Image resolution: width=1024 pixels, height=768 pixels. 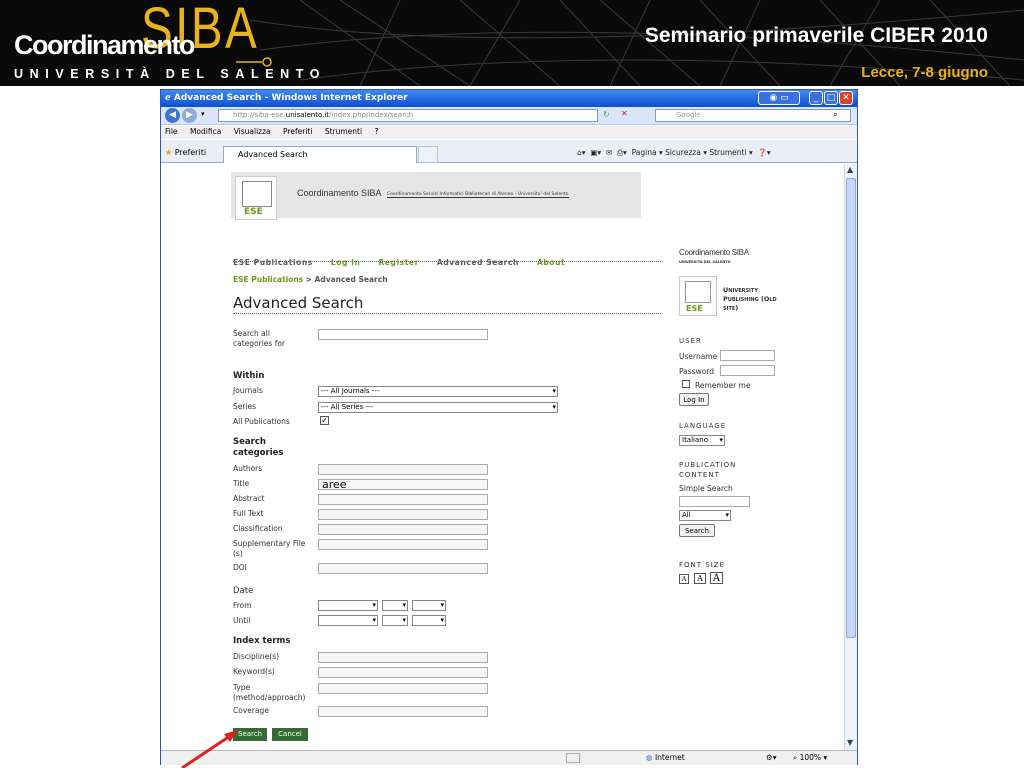 I want to click on from-month-select, so click(x=348, y=605).